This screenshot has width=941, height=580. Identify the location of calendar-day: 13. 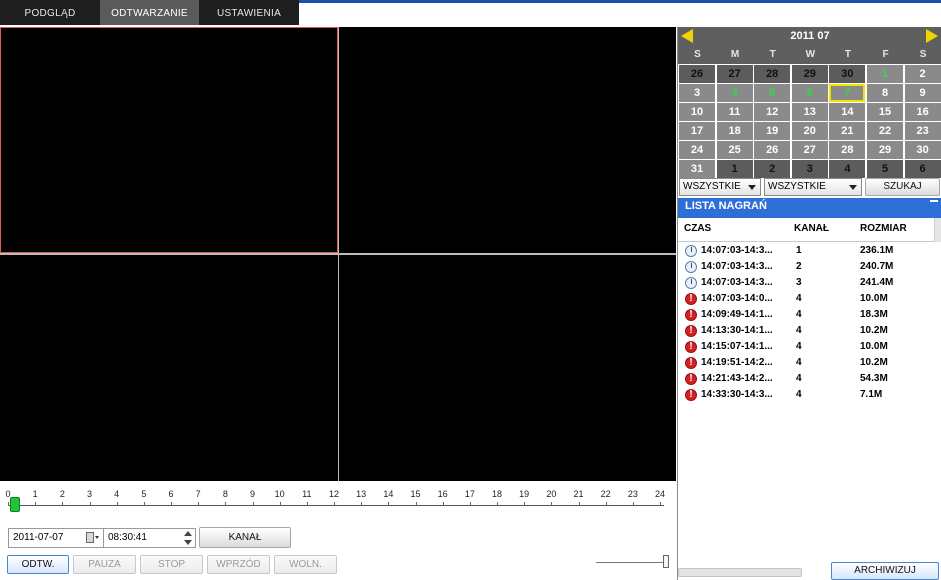
(809, 112).